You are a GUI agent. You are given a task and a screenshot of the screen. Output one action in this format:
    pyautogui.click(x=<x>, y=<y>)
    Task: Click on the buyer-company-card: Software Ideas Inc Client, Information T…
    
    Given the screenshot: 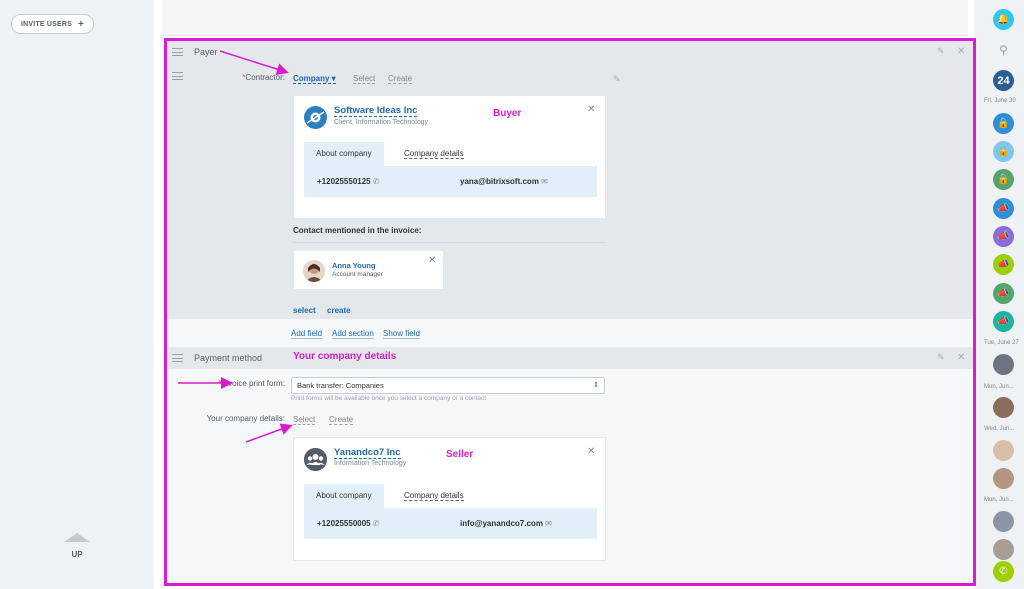 What is the action you would take?
    pyautogui.click(x=449, y=157)
    